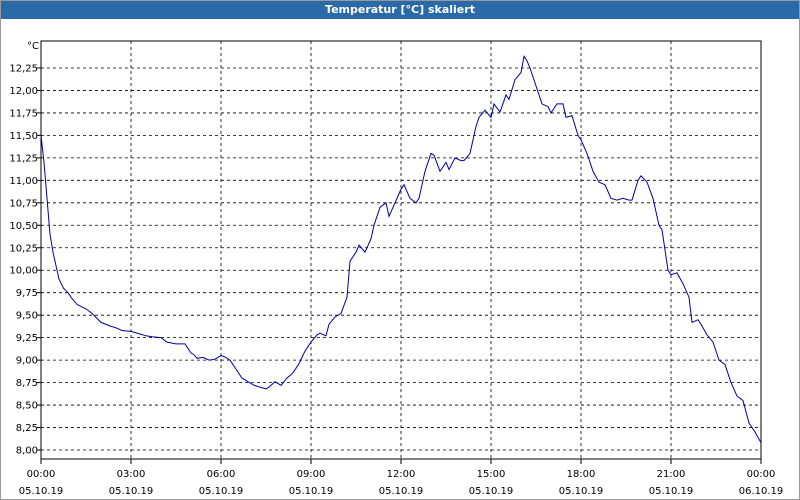 The height and width of the screenshot is (500, 800). Describe the element at coordinates (27, 293) in the screenshot. I see `y-tick-label: 9,75` at that location.